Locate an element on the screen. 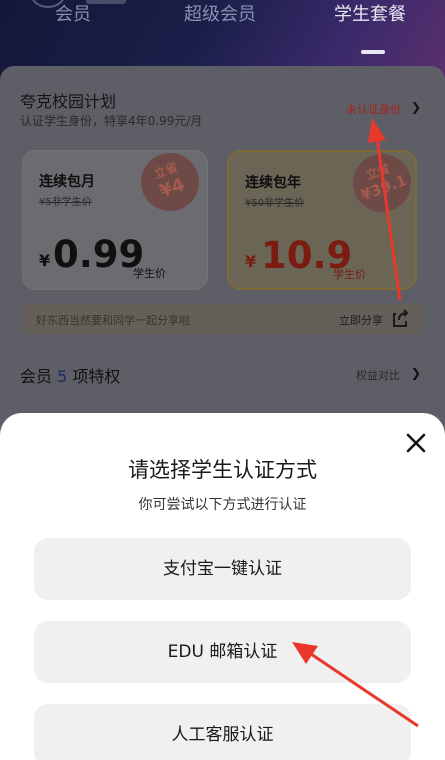 The width and height of the screenshot is (445, 760). sheet-title: 请选择学生认证方式 is located at coordinates (222, 470).